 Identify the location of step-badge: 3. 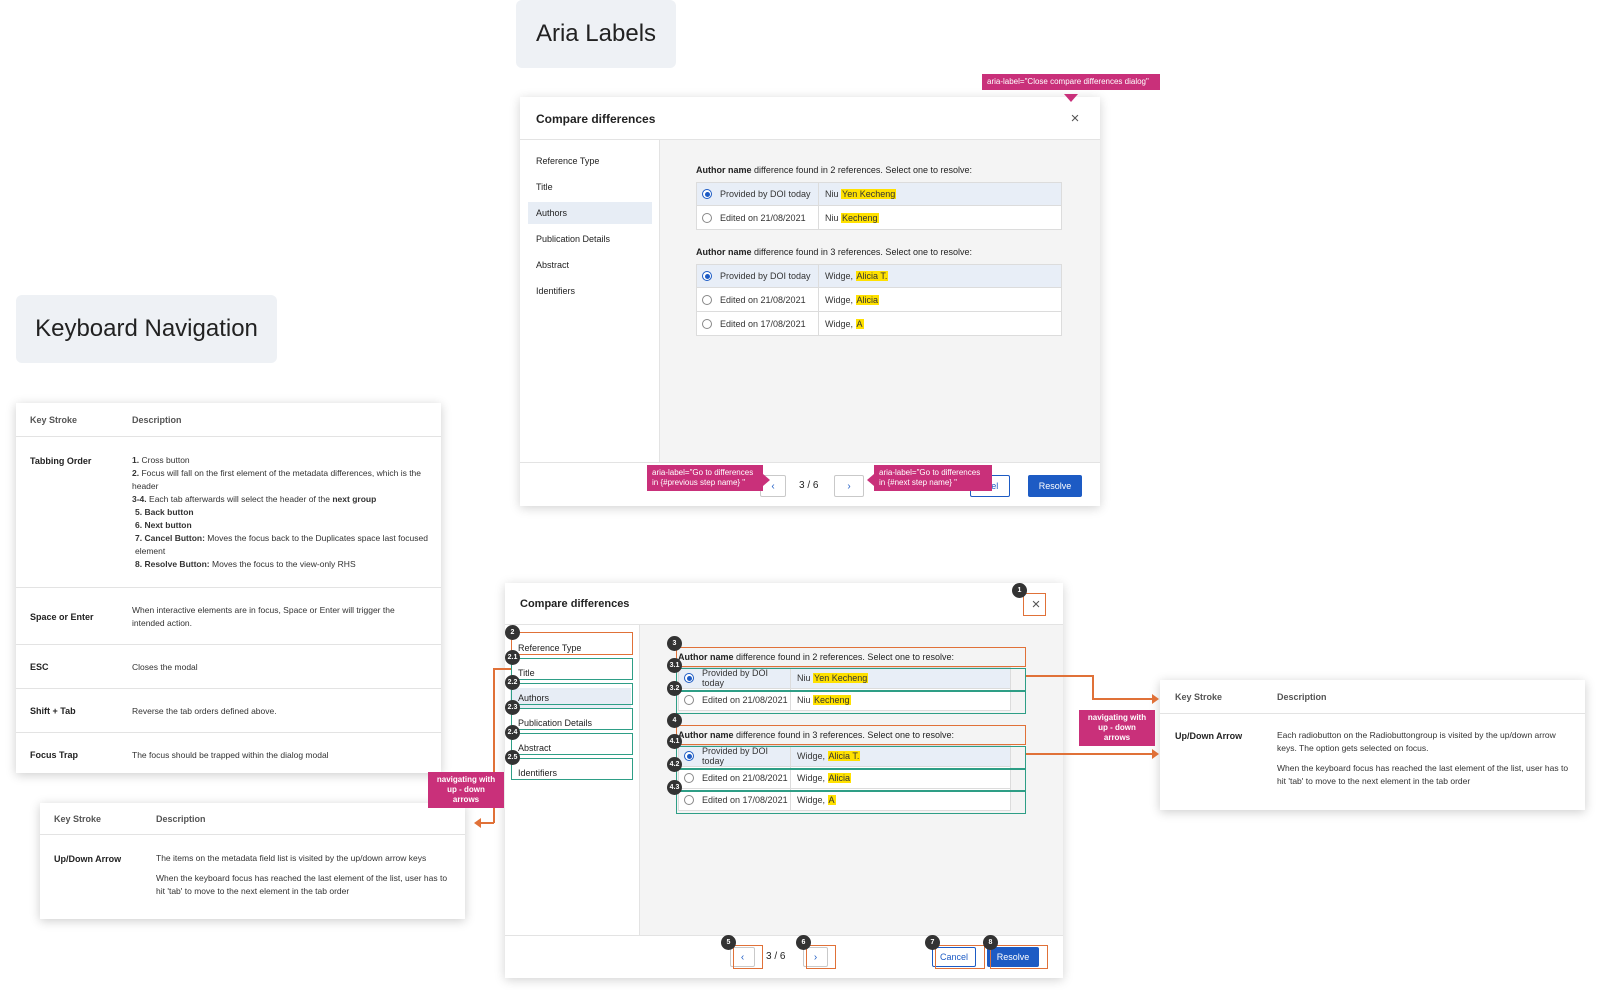
(674, 643).